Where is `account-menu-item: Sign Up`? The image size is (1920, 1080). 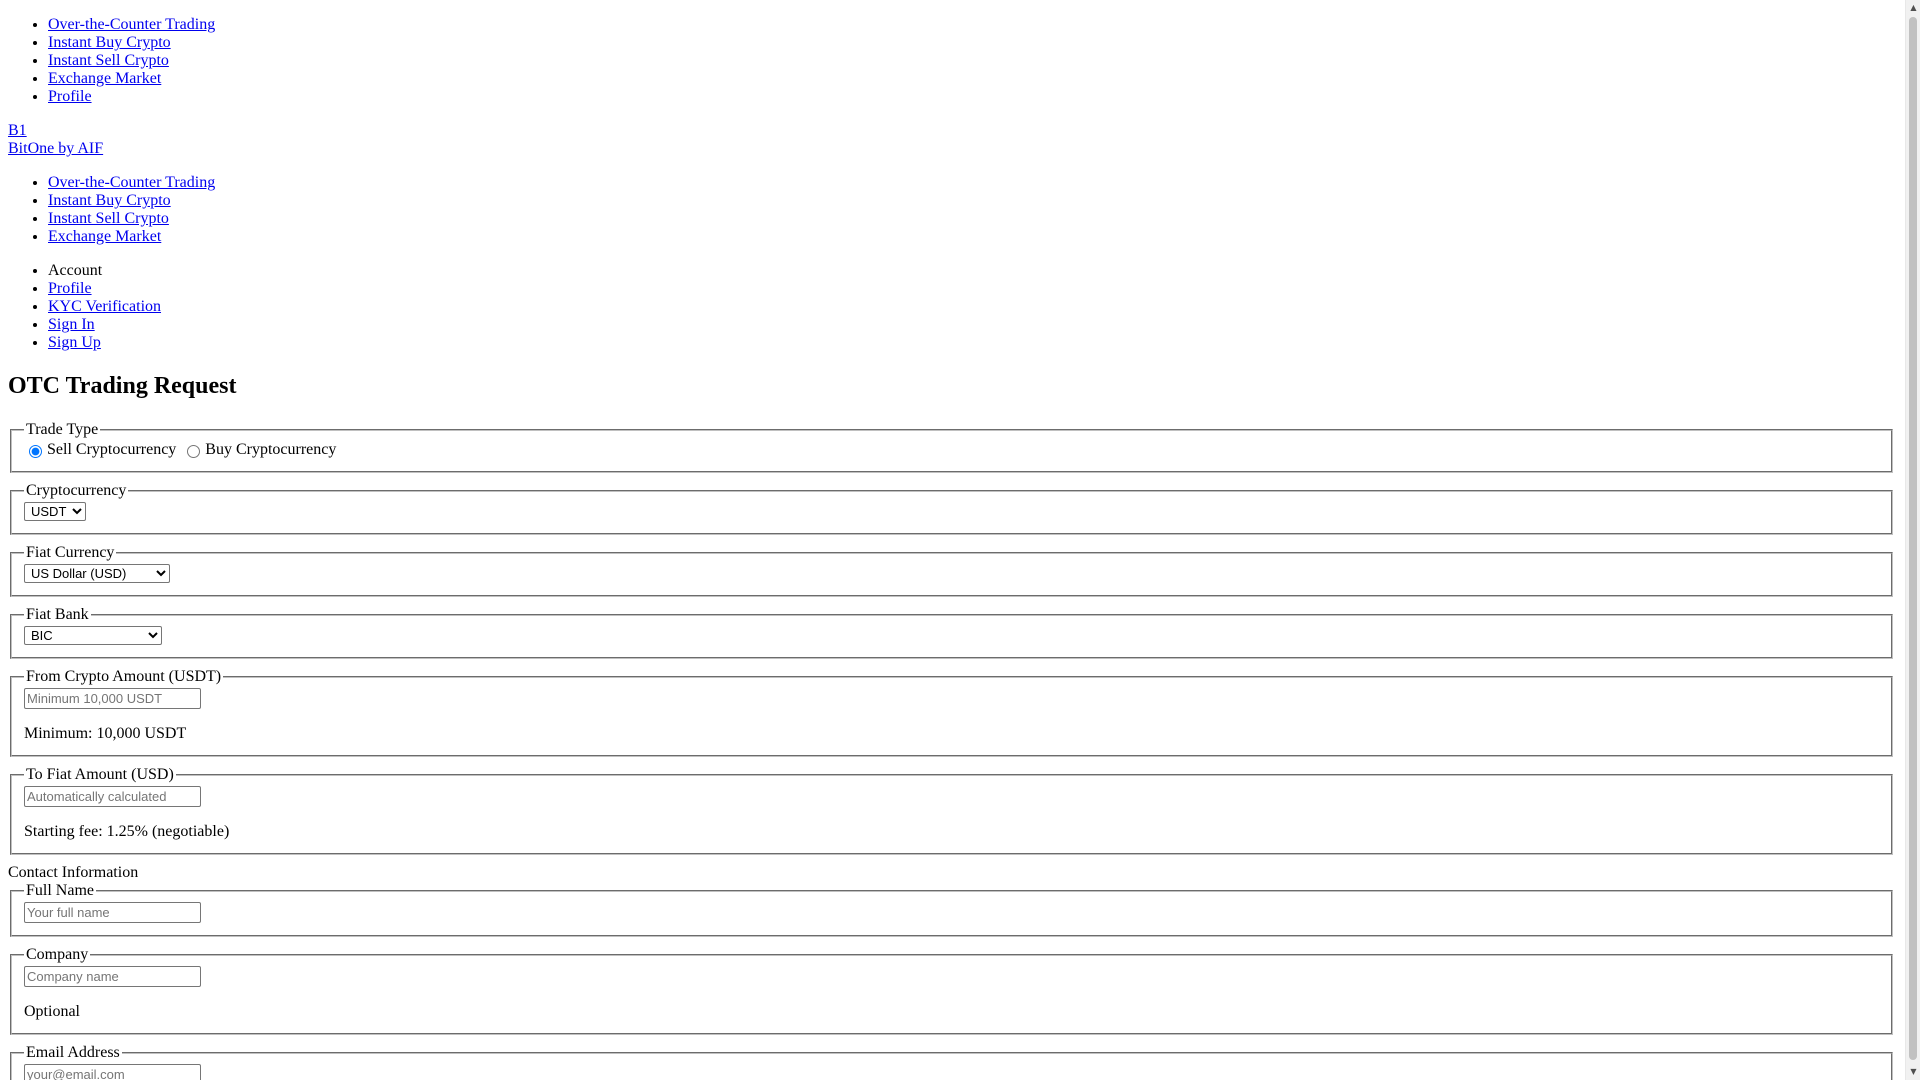
account-menu-item: Sign Up is located at coordinates (971, 343).